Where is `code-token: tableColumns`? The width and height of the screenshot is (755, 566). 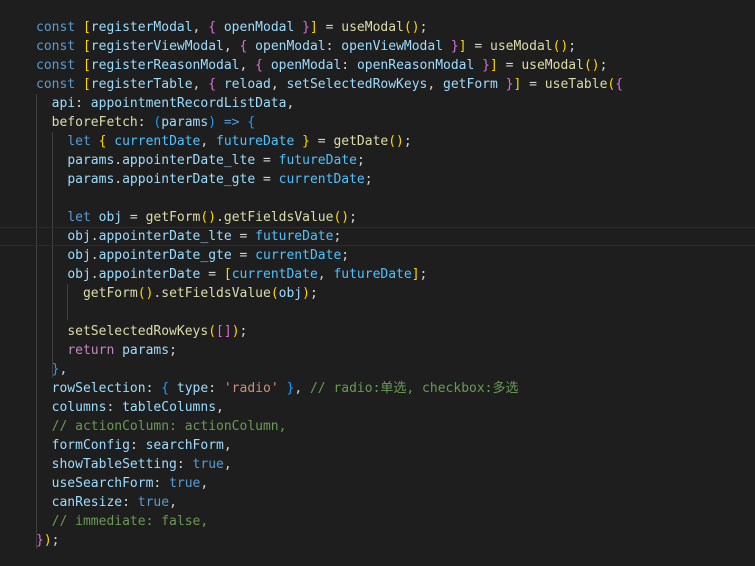 code-token: tableColumns is located at coordinates (169, 407).